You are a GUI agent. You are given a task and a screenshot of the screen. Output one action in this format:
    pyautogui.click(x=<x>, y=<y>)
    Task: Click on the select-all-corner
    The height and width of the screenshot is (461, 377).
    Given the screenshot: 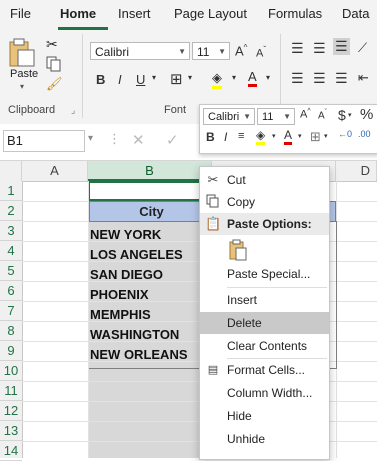 What is the action you would take?
    pyautogui.click(x=11, y=171)
    